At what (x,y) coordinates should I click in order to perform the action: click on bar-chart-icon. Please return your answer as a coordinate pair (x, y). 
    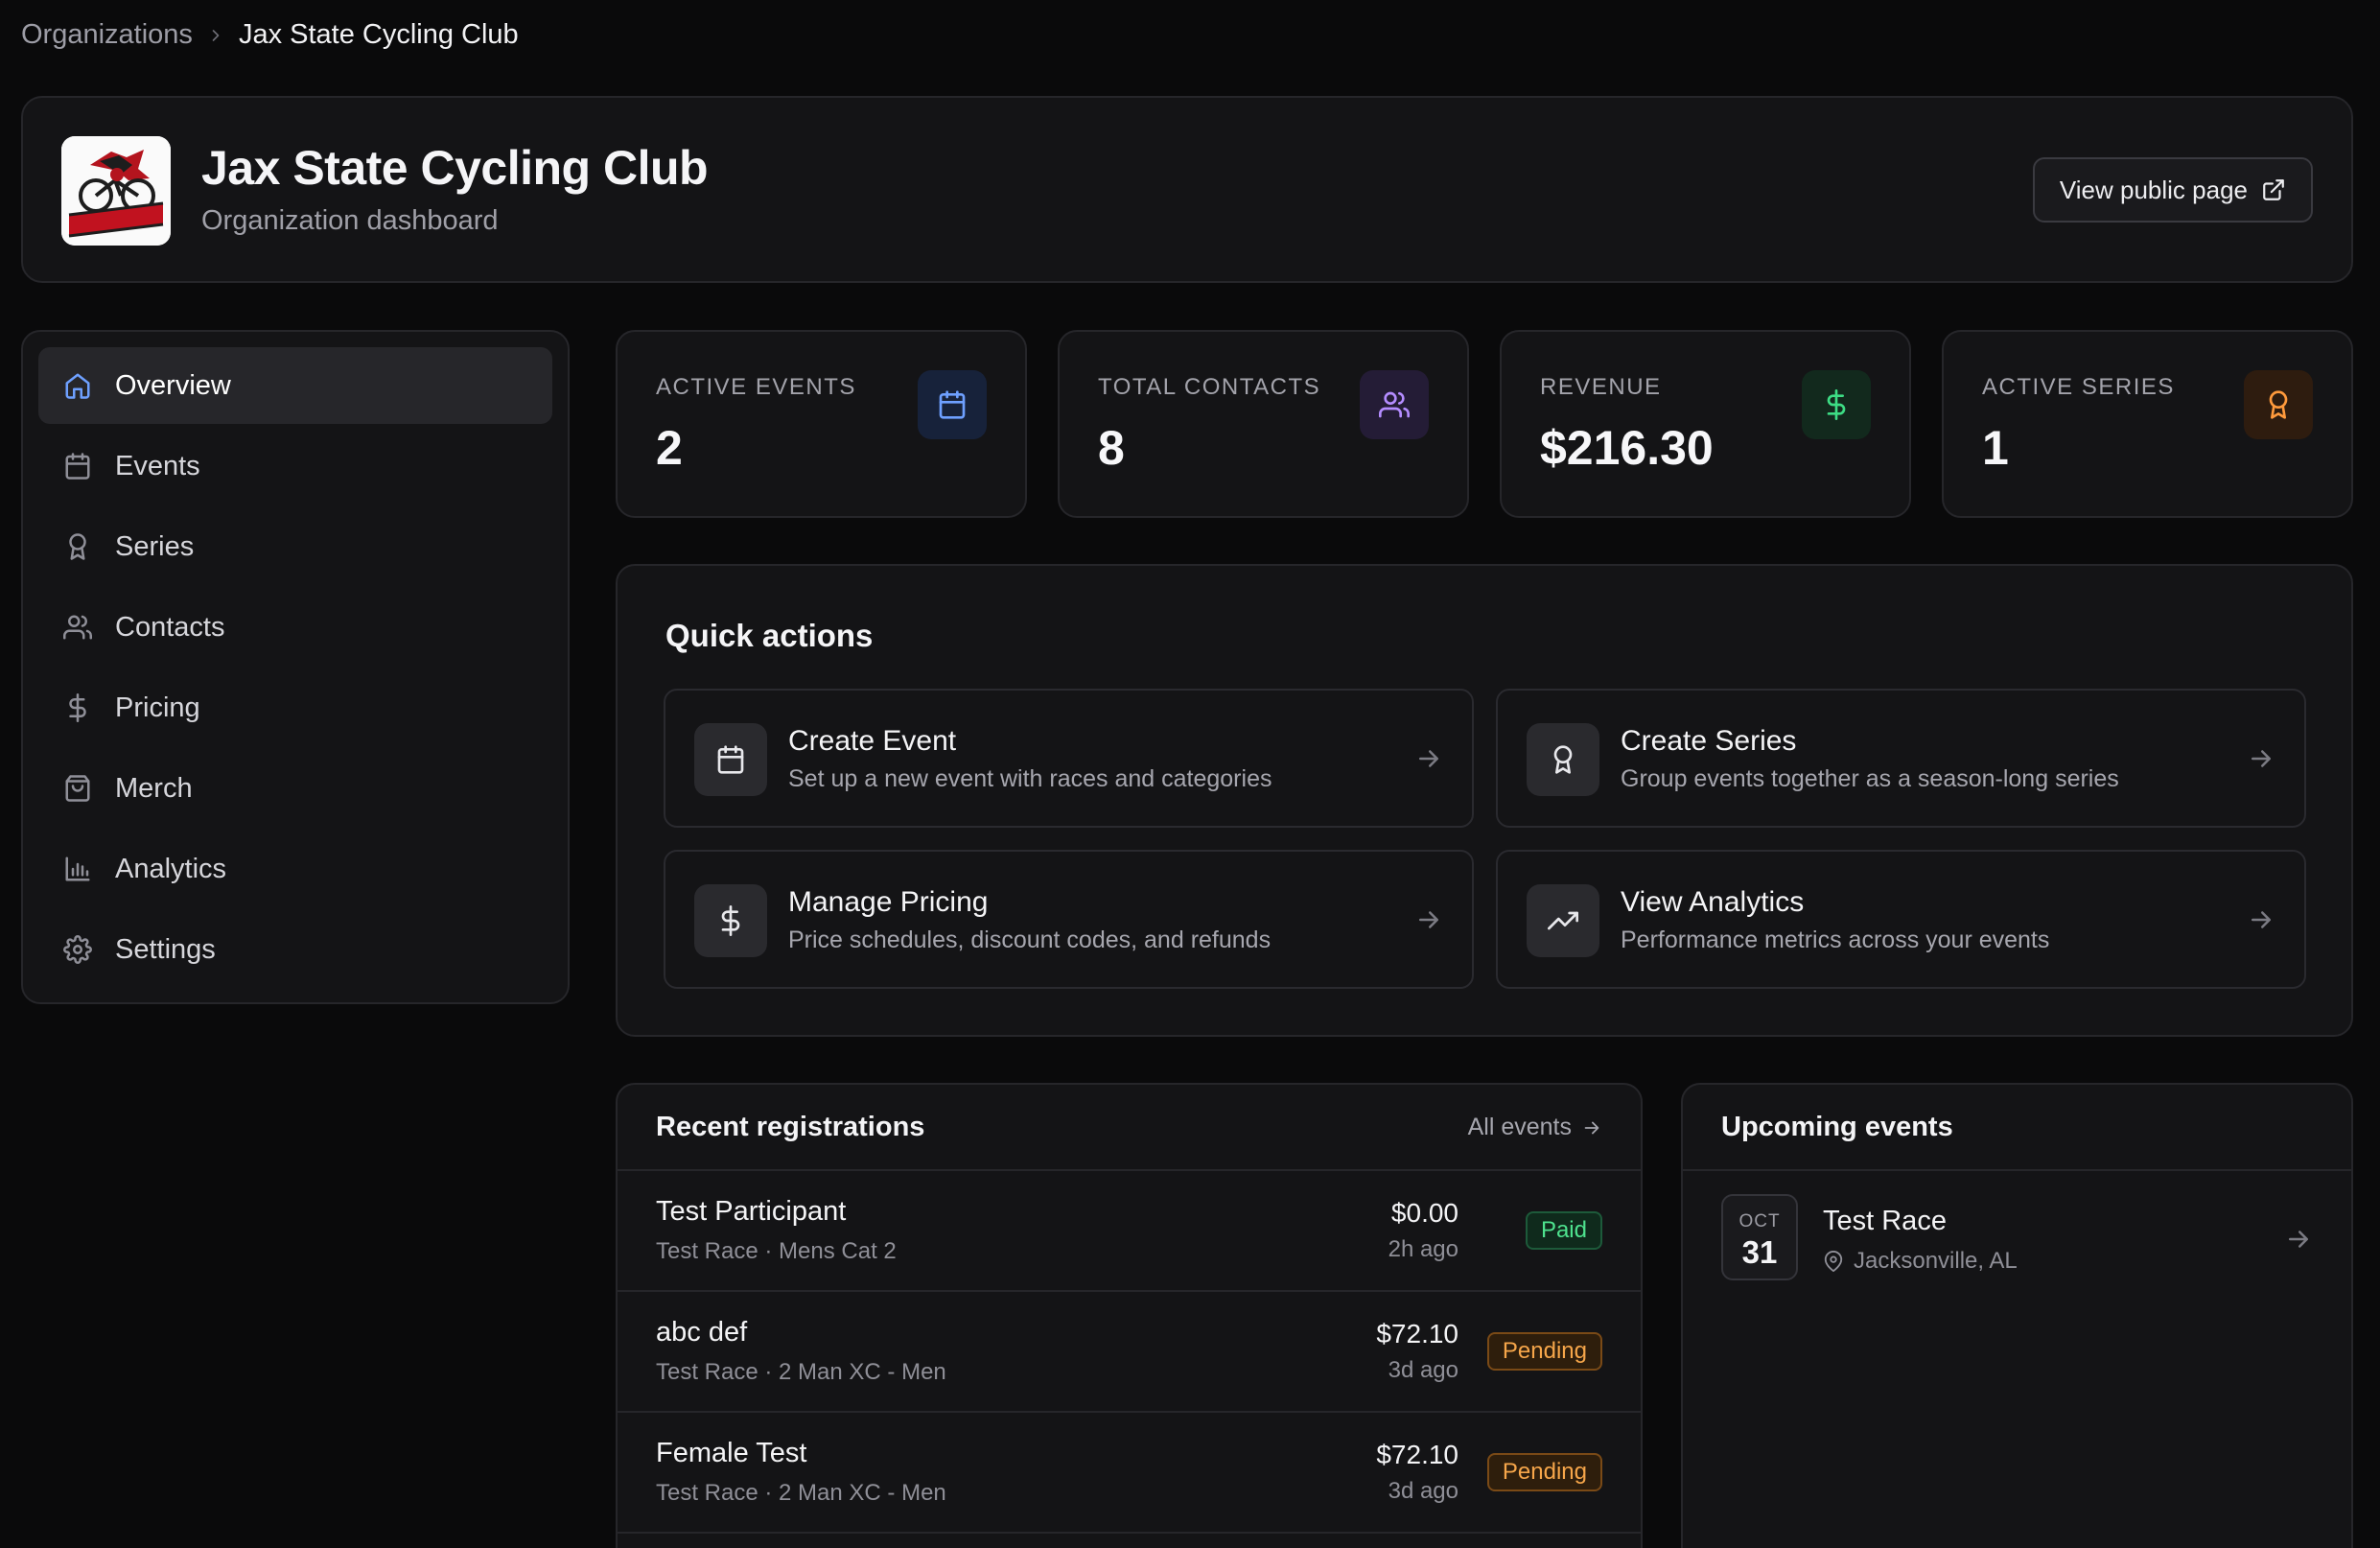
    Looking at the image, I should click on (78, 869).